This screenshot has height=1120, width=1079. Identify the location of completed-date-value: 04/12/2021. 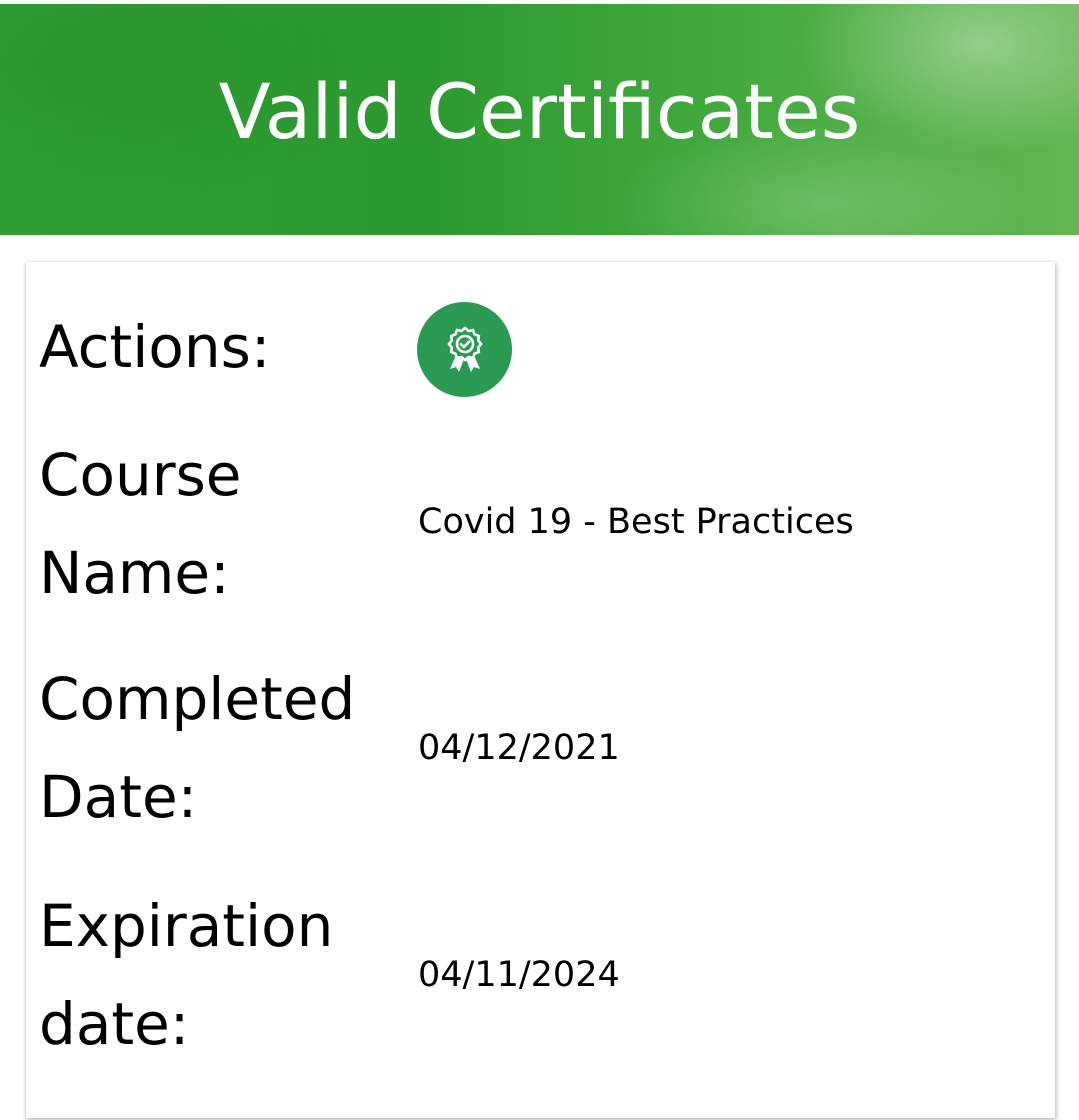
(519, 748).